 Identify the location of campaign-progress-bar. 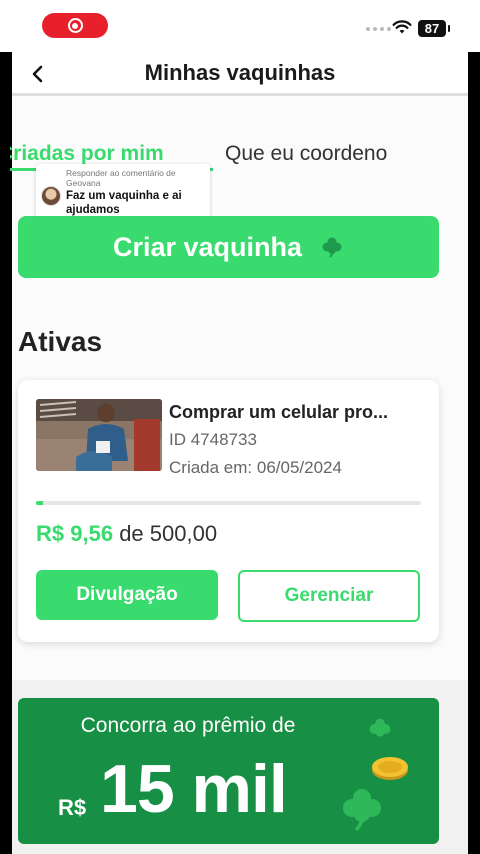
(228, 503).